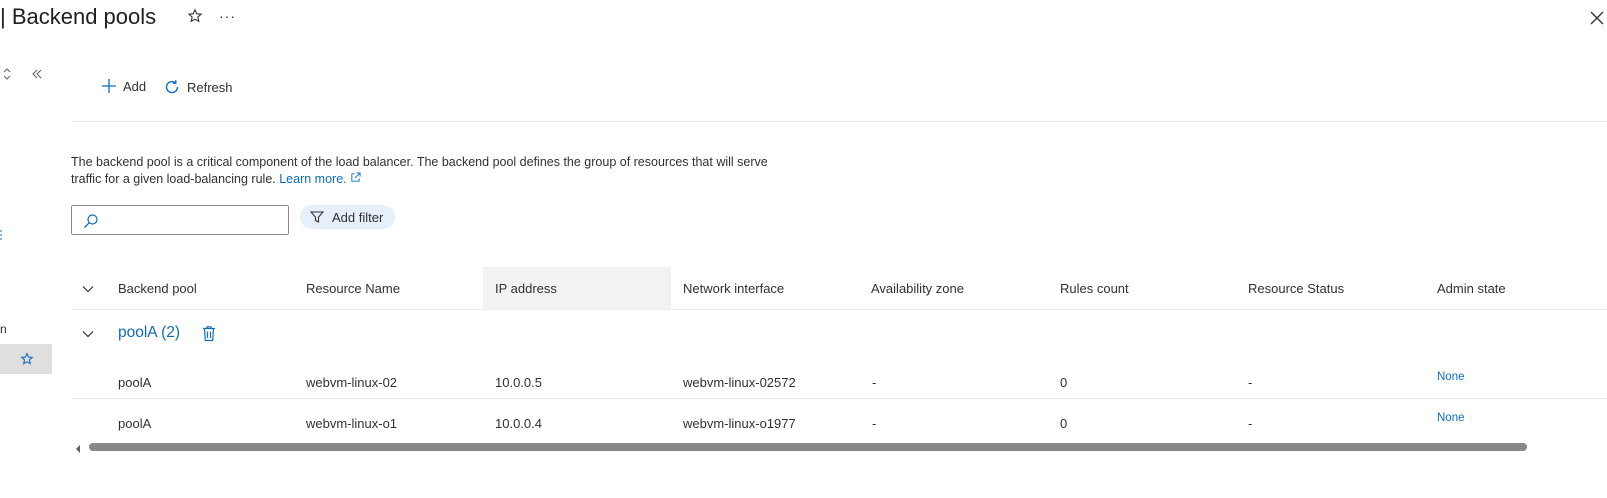 This screenshot has height=498, width=1607. I want to click on refresh-button: Refresh, so click(198, 87).